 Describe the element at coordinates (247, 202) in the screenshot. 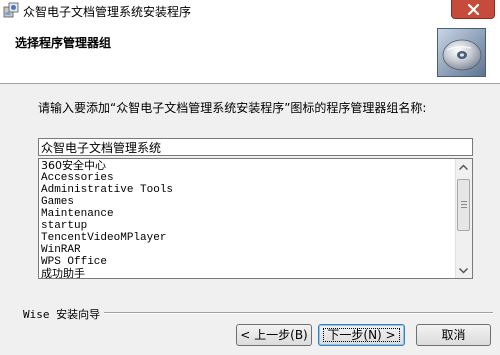

I see `list-item: Games` at that location.